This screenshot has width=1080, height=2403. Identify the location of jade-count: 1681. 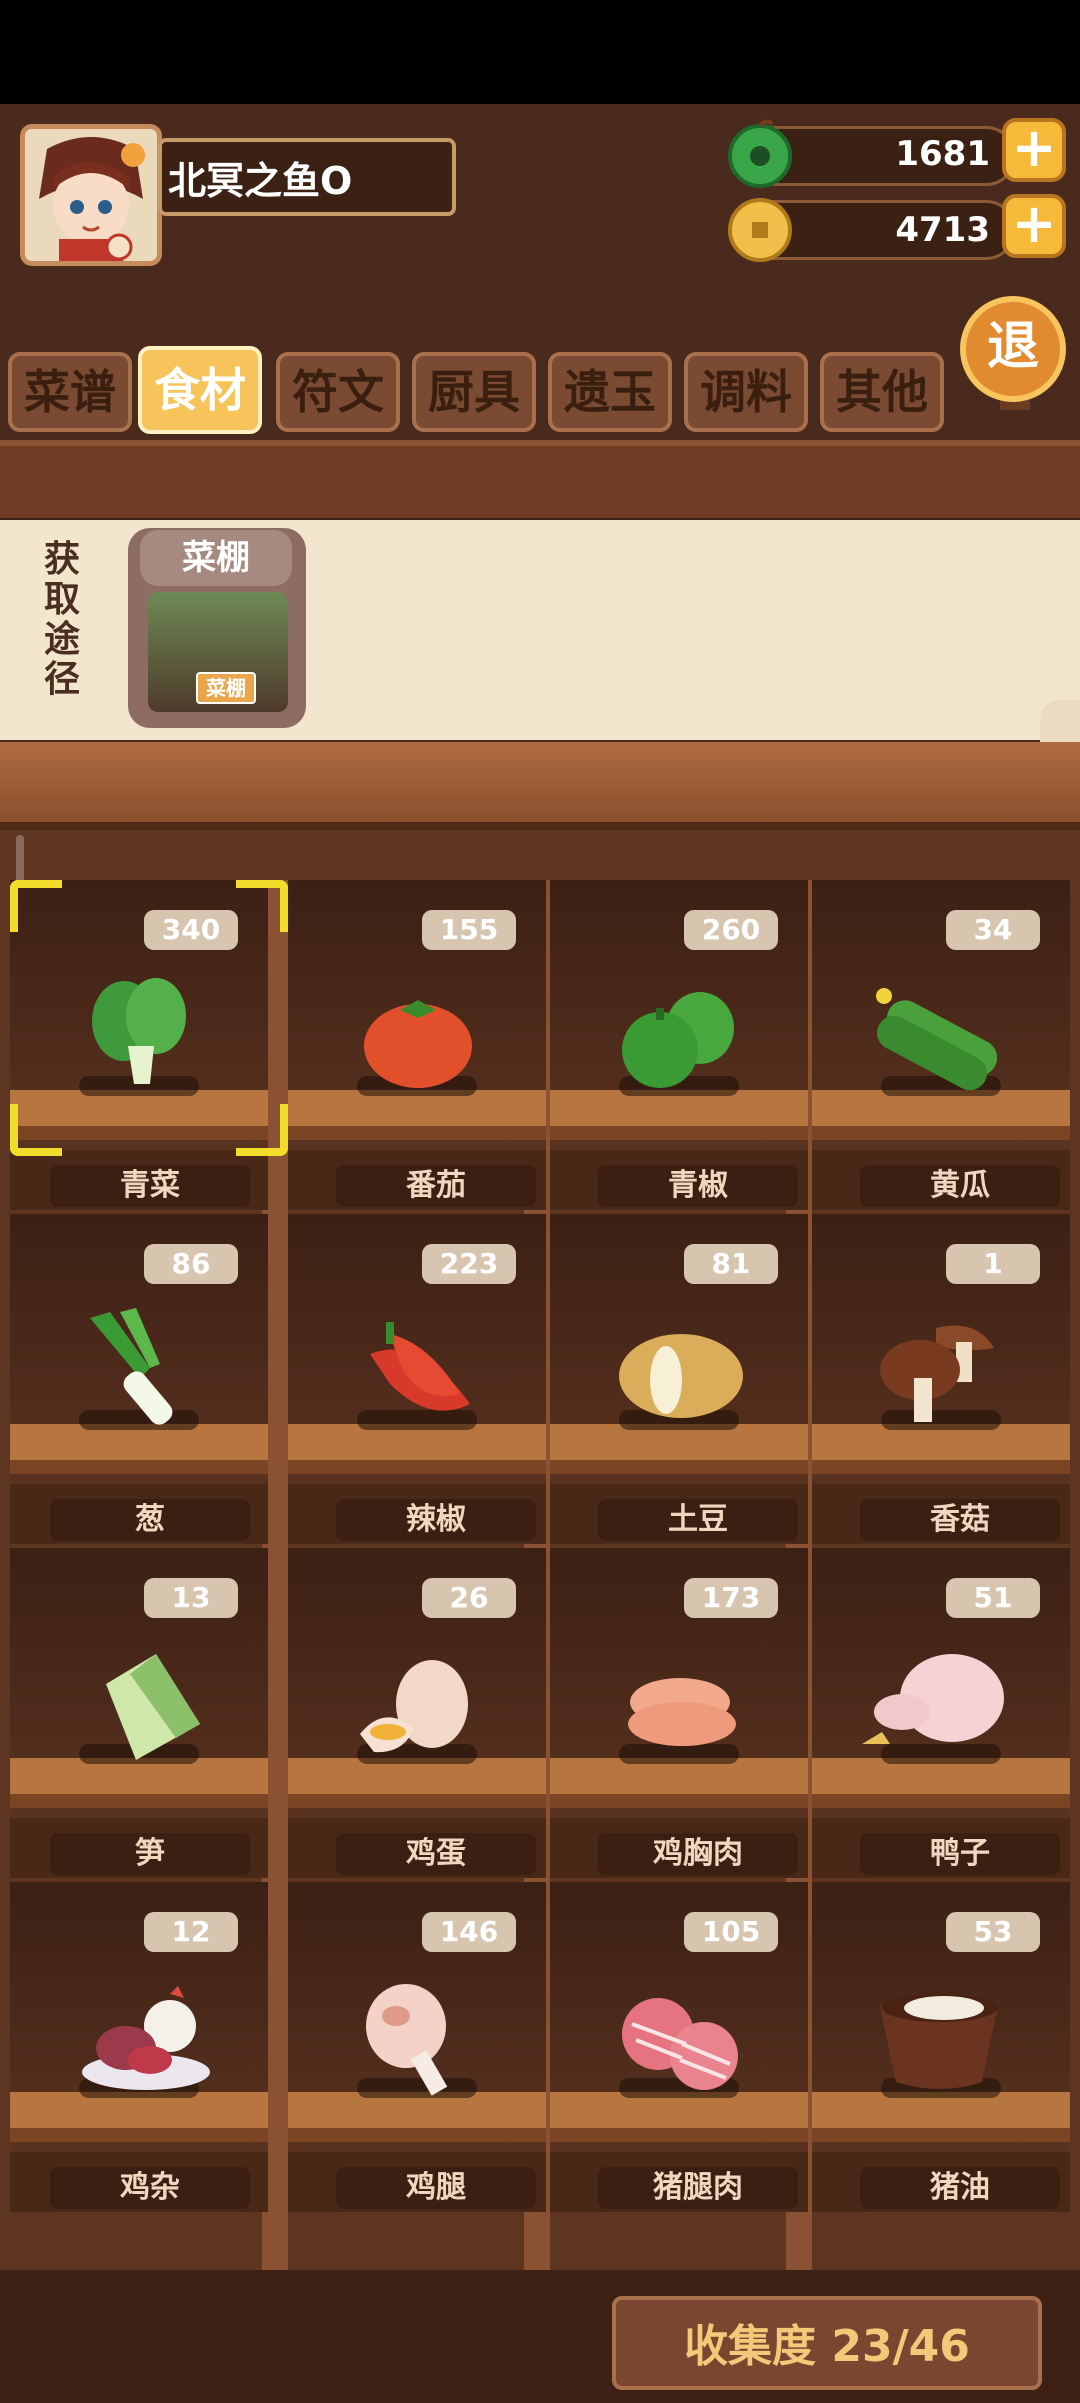
(942, 154).